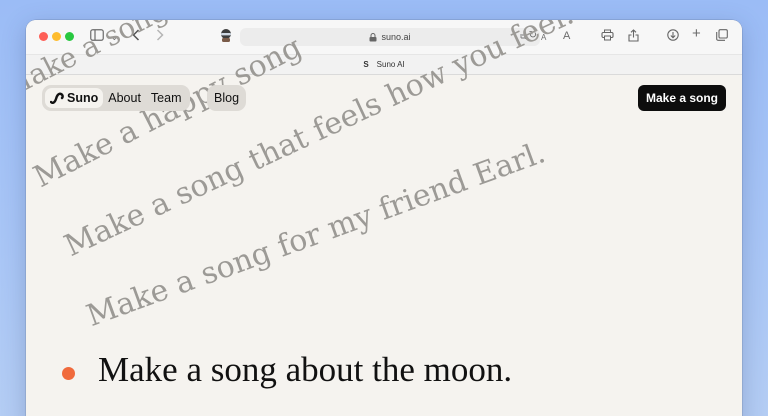  I want to click on url-text: suno.ai, so click(396, 37).